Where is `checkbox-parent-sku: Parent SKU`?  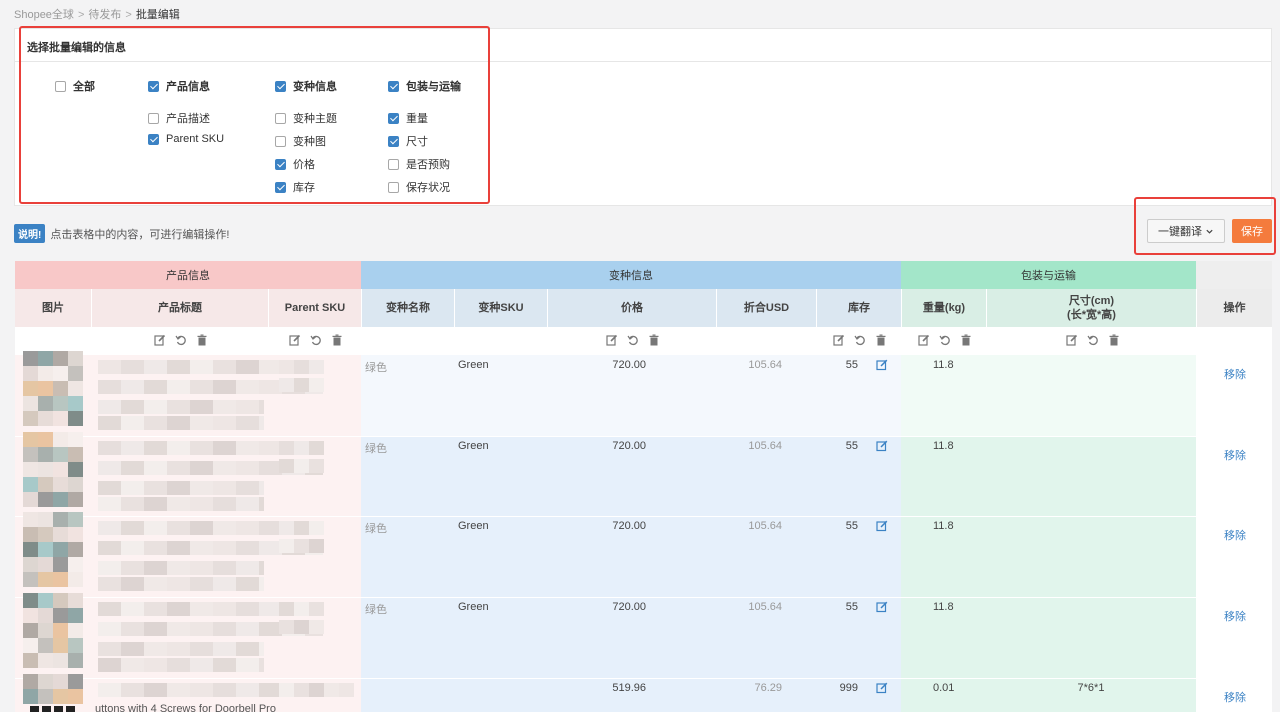
checkbox-parent-sku: Parent SKU is located at coordinates (186, 139).